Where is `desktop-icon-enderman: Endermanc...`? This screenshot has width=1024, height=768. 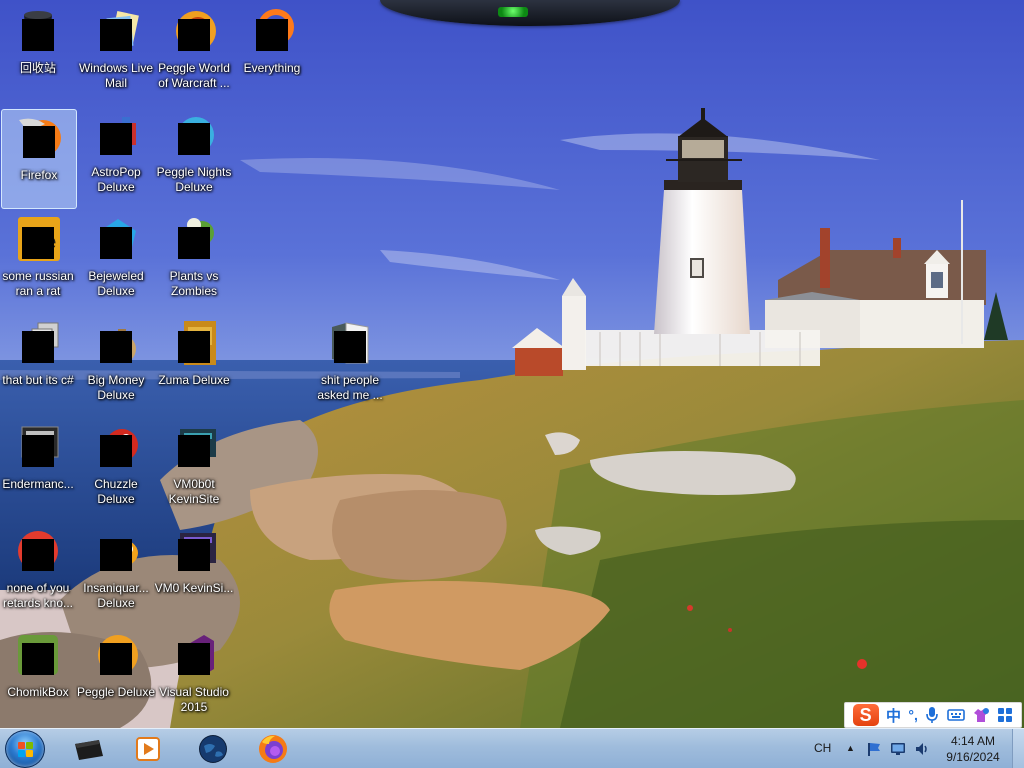 desktop-icon-enderman: Endermanc... is located at coordinates (38, 468).